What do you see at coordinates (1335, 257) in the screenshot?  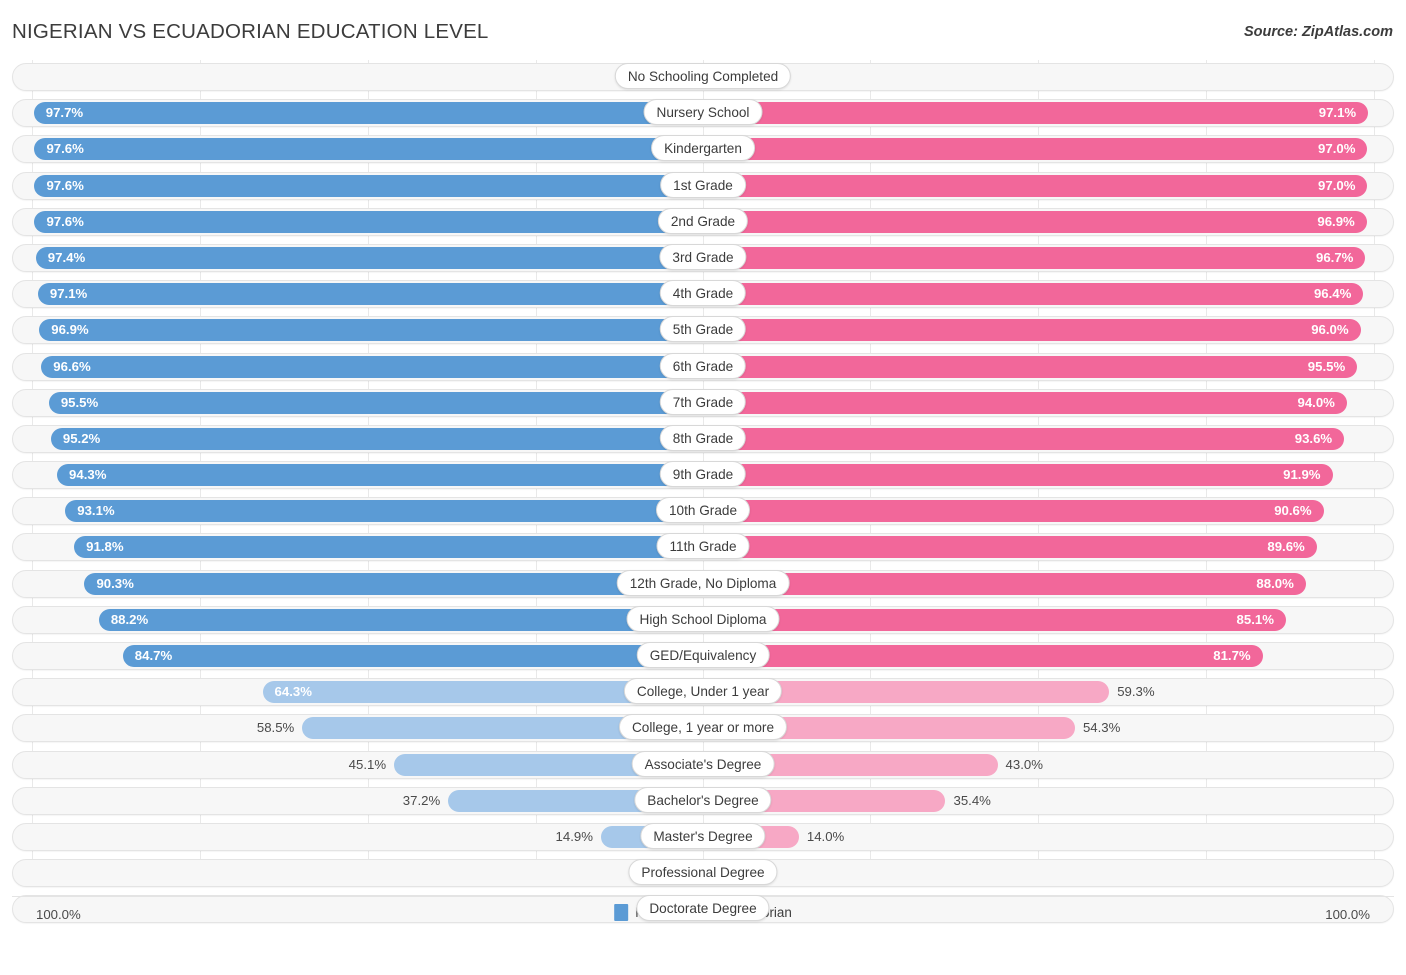 I see `value-label-ecuadorian: 96.7%` at bounding box center [1335, 257].